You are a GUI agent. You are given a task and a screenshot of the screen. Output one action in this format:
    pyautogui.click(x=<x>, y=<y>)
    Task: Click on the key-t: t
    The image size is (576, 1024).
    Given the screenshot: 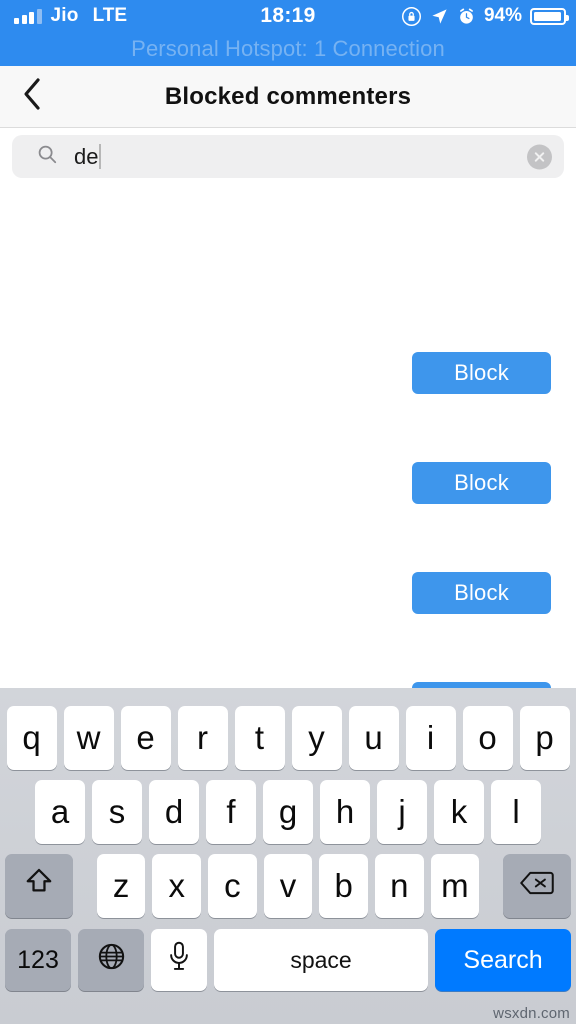 What is the action you would take?
    pyautogui.click(x=259, y=738)
    